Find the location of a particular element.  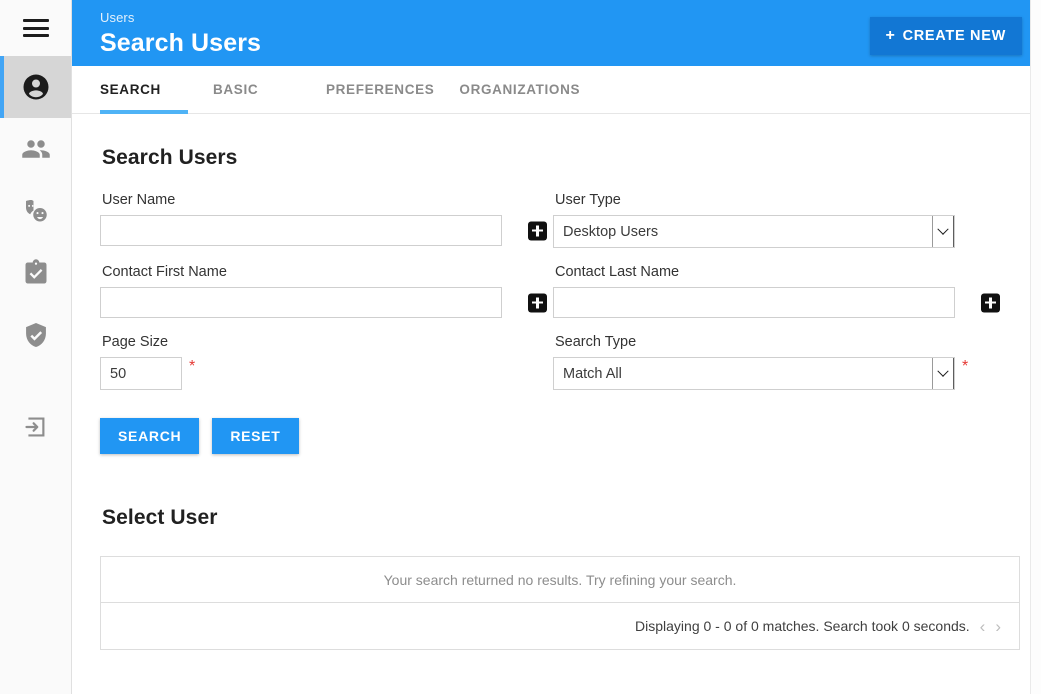

clipboard-check-icon is located at coordinates (36, 273).